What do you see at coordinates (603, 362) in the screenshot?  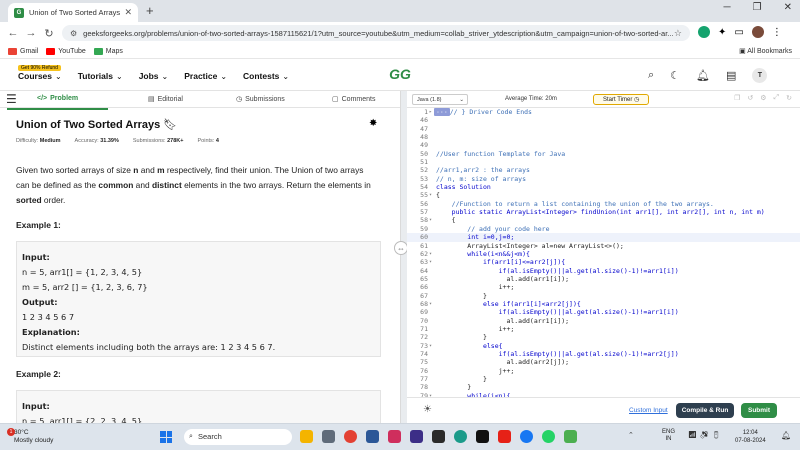 I see `code-line: 75 al.add(arr2[j]);` at bounding box center [603, 362].